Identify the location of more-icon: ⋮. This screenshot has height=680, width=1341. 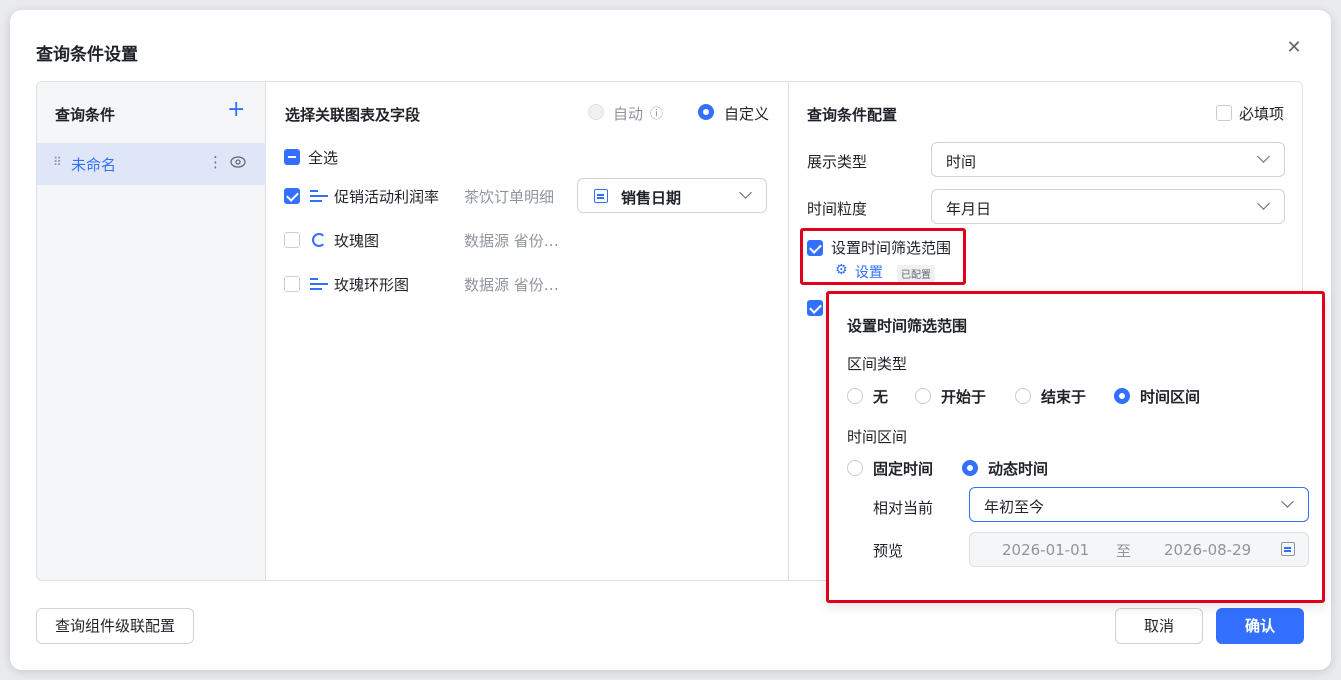
(215, 162).